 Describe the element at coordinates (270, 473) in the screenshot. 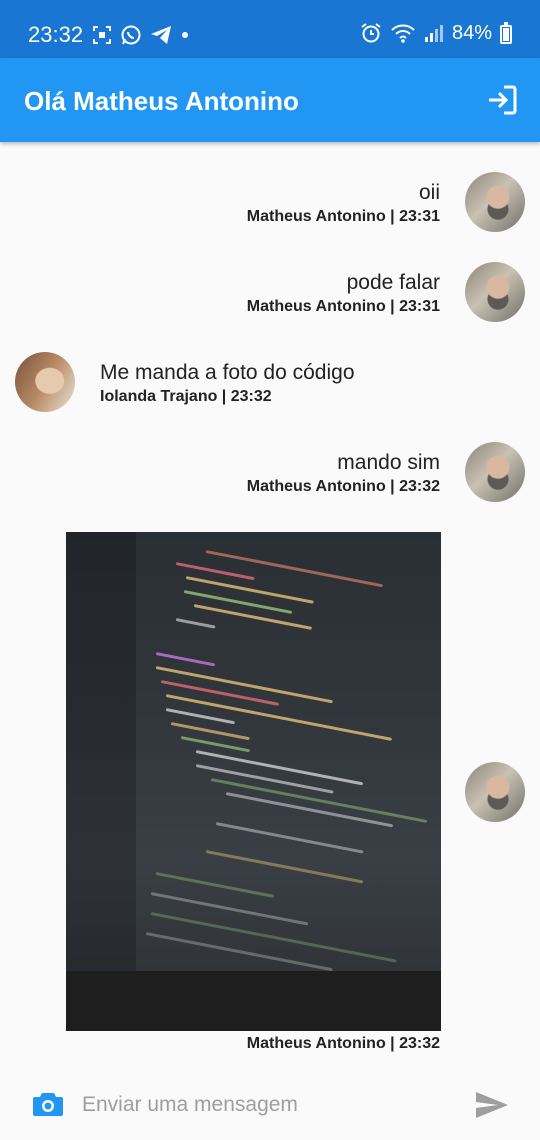

I see `message-item: mando sim Matheus Antonino | 23:32` at that location.